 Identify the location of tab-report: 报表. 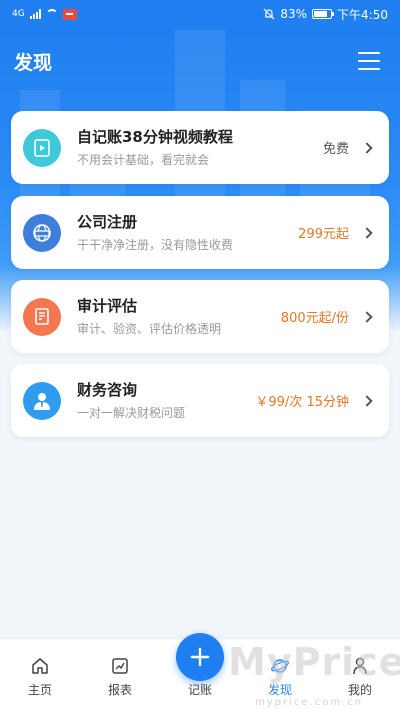
(120, 675).